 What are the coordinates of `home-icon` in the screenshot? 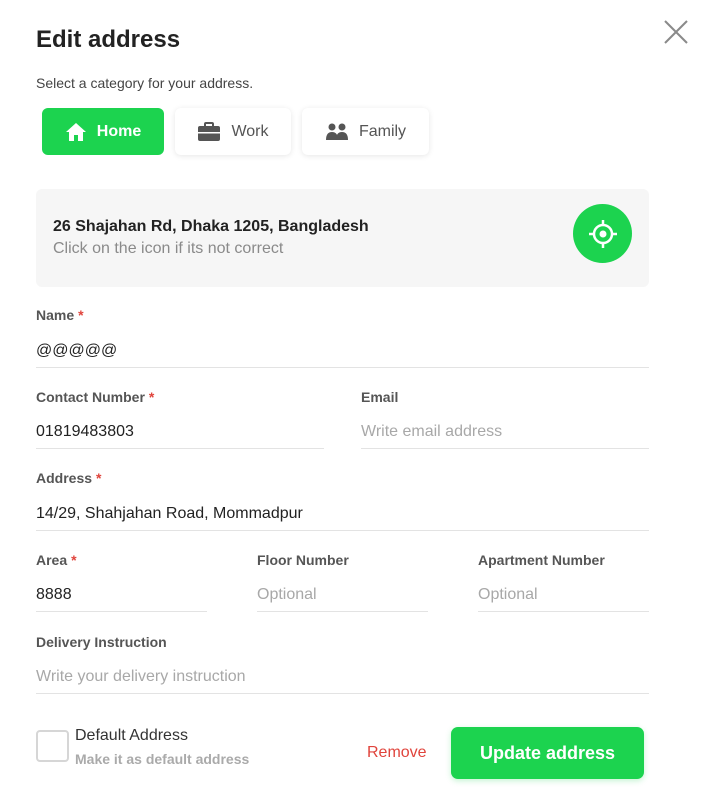 It's located at (75, 131).